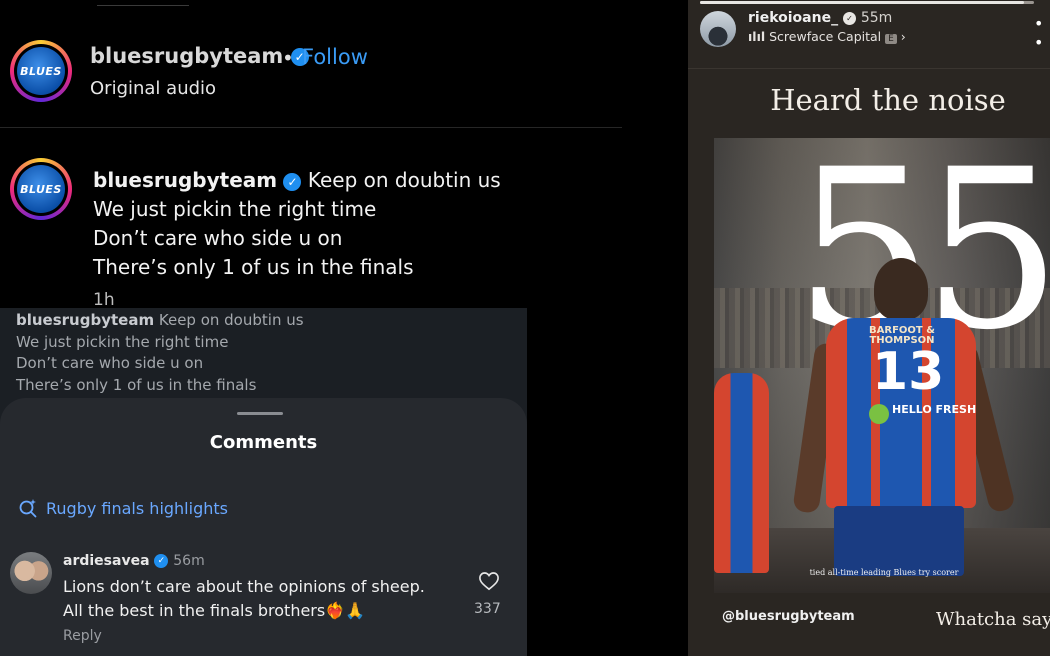 Image resolution: width=1050 pixels, height=656 pixels. What do you see at coordinates (901, 289) in the screenshot?
I see `player-head` at bounding box center [901, 289].